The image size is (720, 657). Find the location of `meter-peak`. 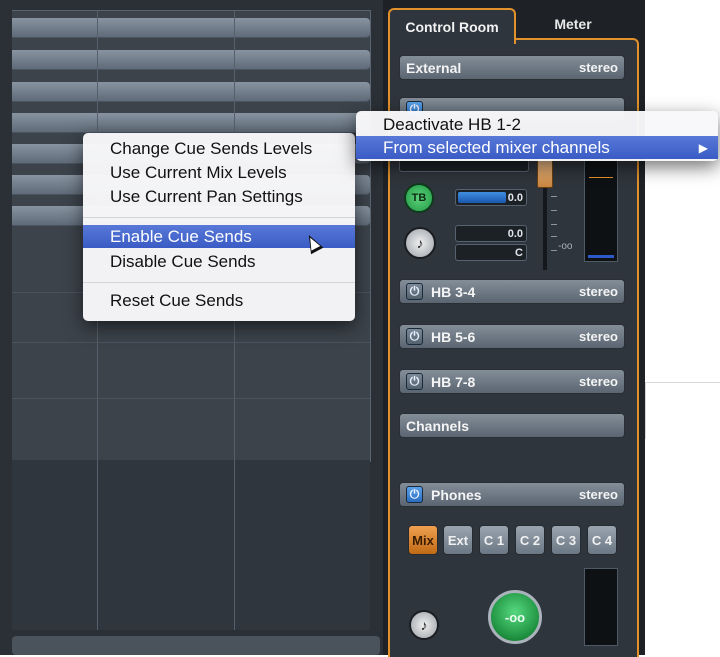

meter-peak is located at coordinates (601, 177).